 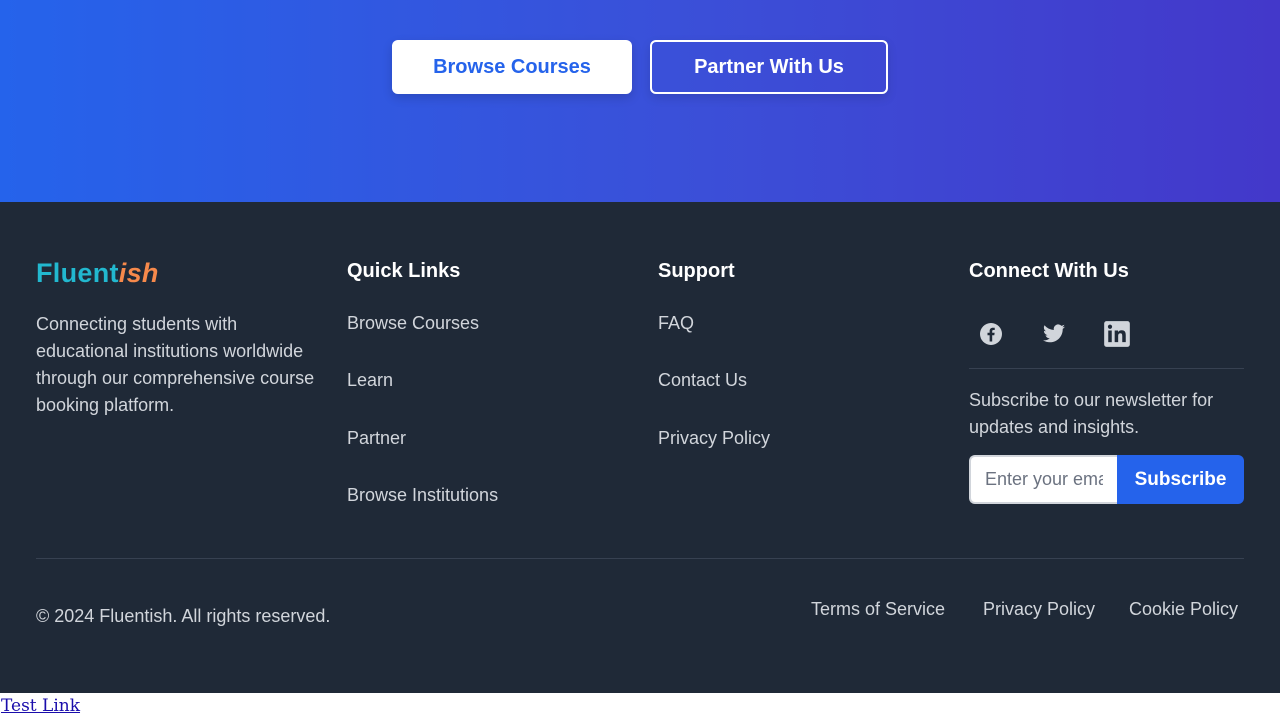 I want to click on footer-link-learn: Learn, so click(x=370, y=380).